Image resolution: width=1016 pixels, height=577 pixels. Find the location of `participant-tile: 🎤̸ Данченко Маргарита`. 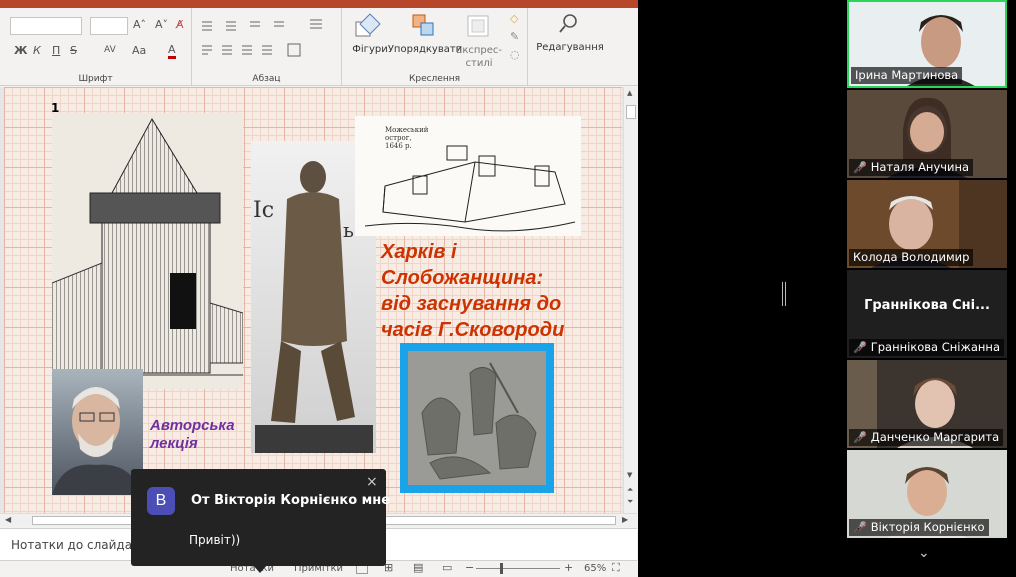

participant-tile: 🎤̸ Данченко Маргарита is located at coordinates (927, 404).